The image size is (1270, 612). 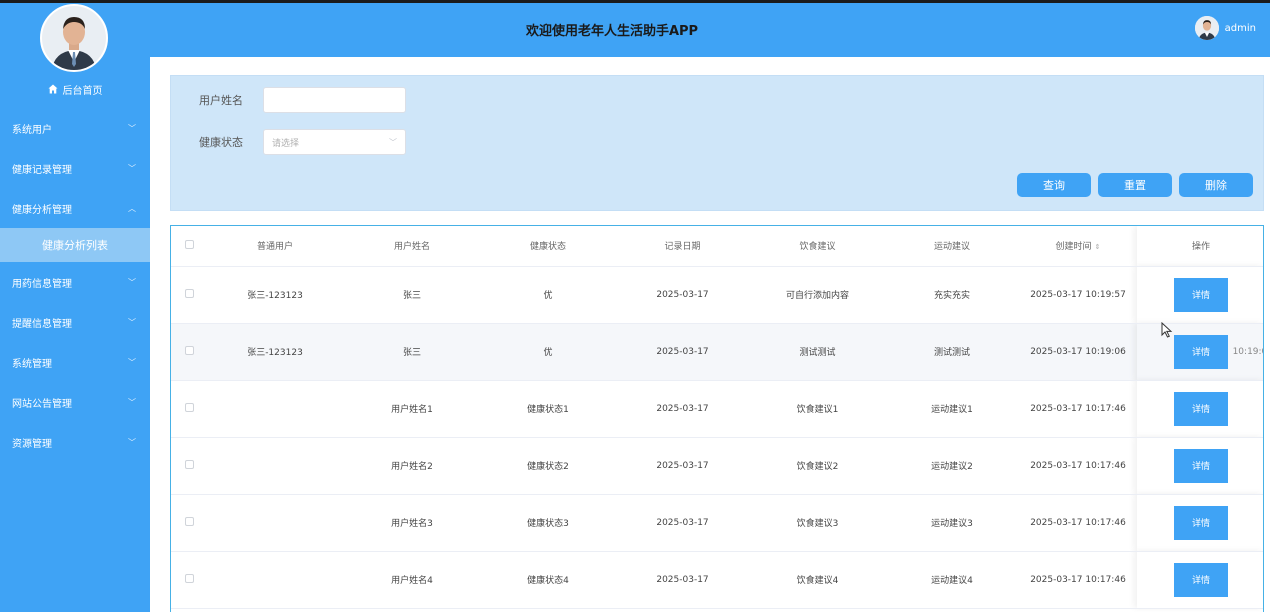 What do you see at coordinates (42, 404) in the screenshot?
I see `sidebar-item-label: 网站公告管理` at bounding box center [42, 404].